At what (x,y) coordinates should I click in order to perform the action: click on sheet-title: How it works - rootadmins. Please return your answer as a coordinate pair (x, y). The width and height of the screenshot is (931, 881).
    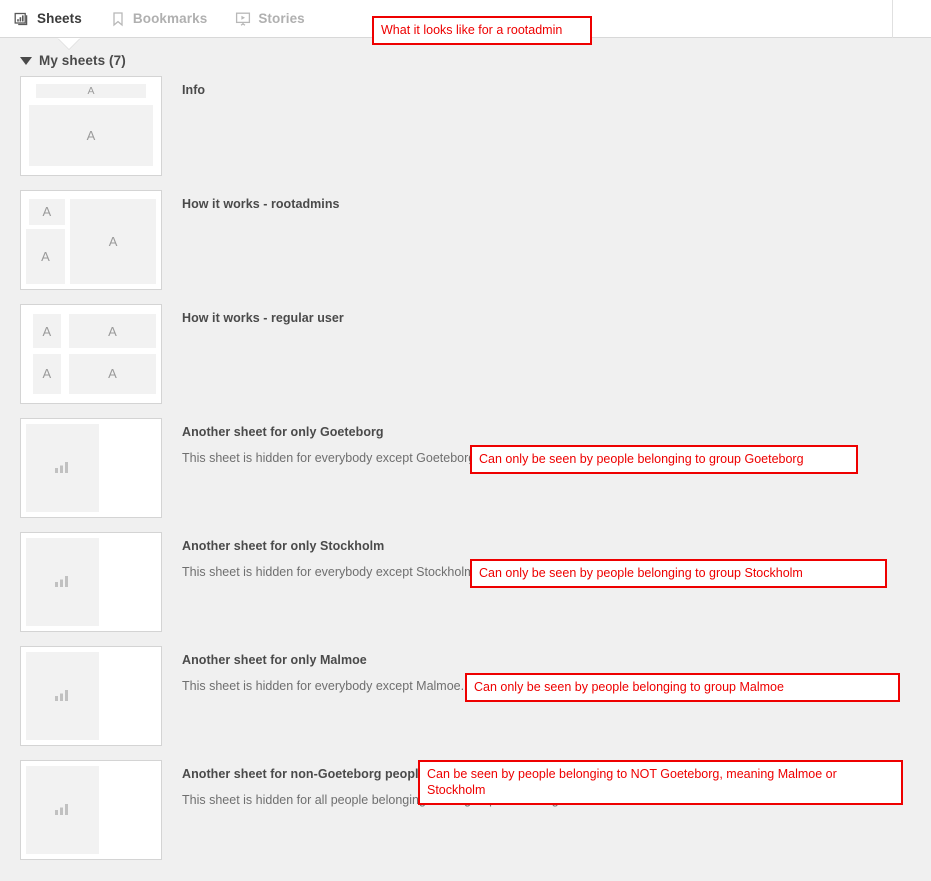
    Looking at the image, I should click on (261, 204).